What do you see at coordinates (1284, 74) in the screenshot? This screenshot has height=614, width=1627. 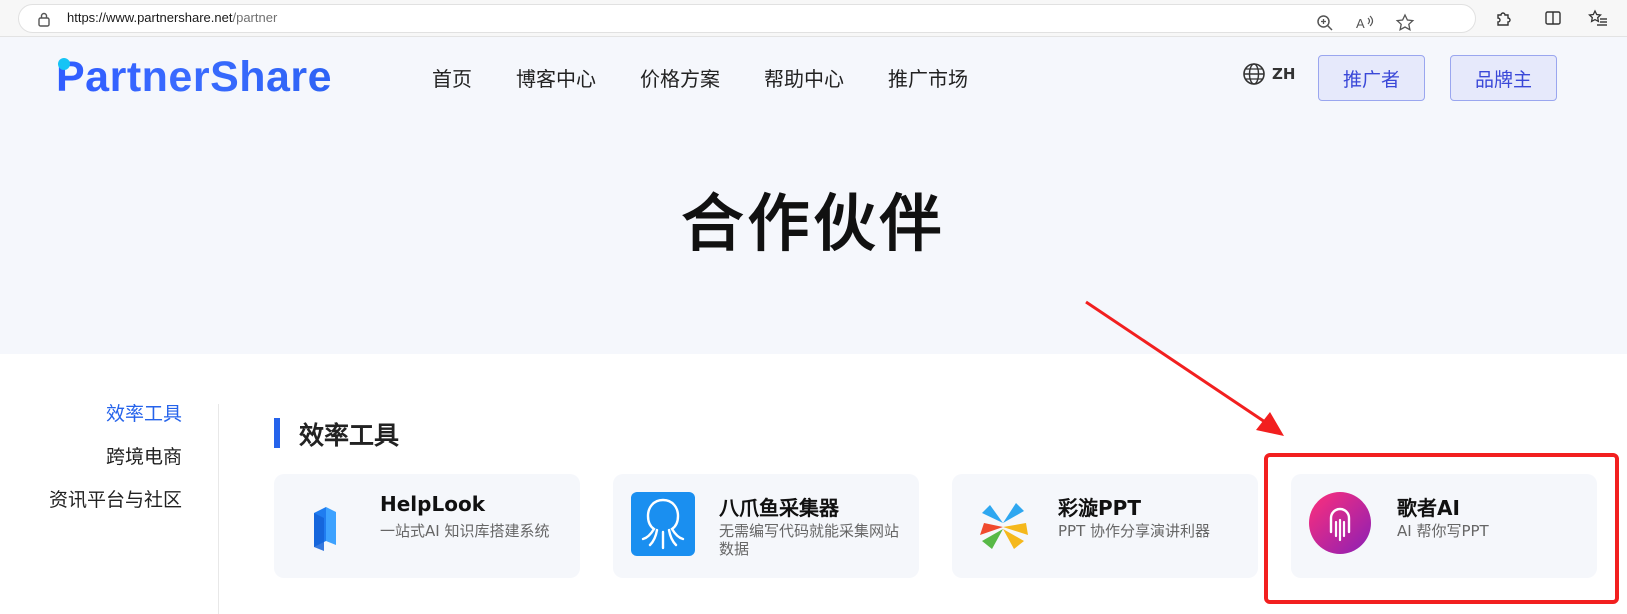 I see `language-label: ZH` at bounding box center [1284, 74].